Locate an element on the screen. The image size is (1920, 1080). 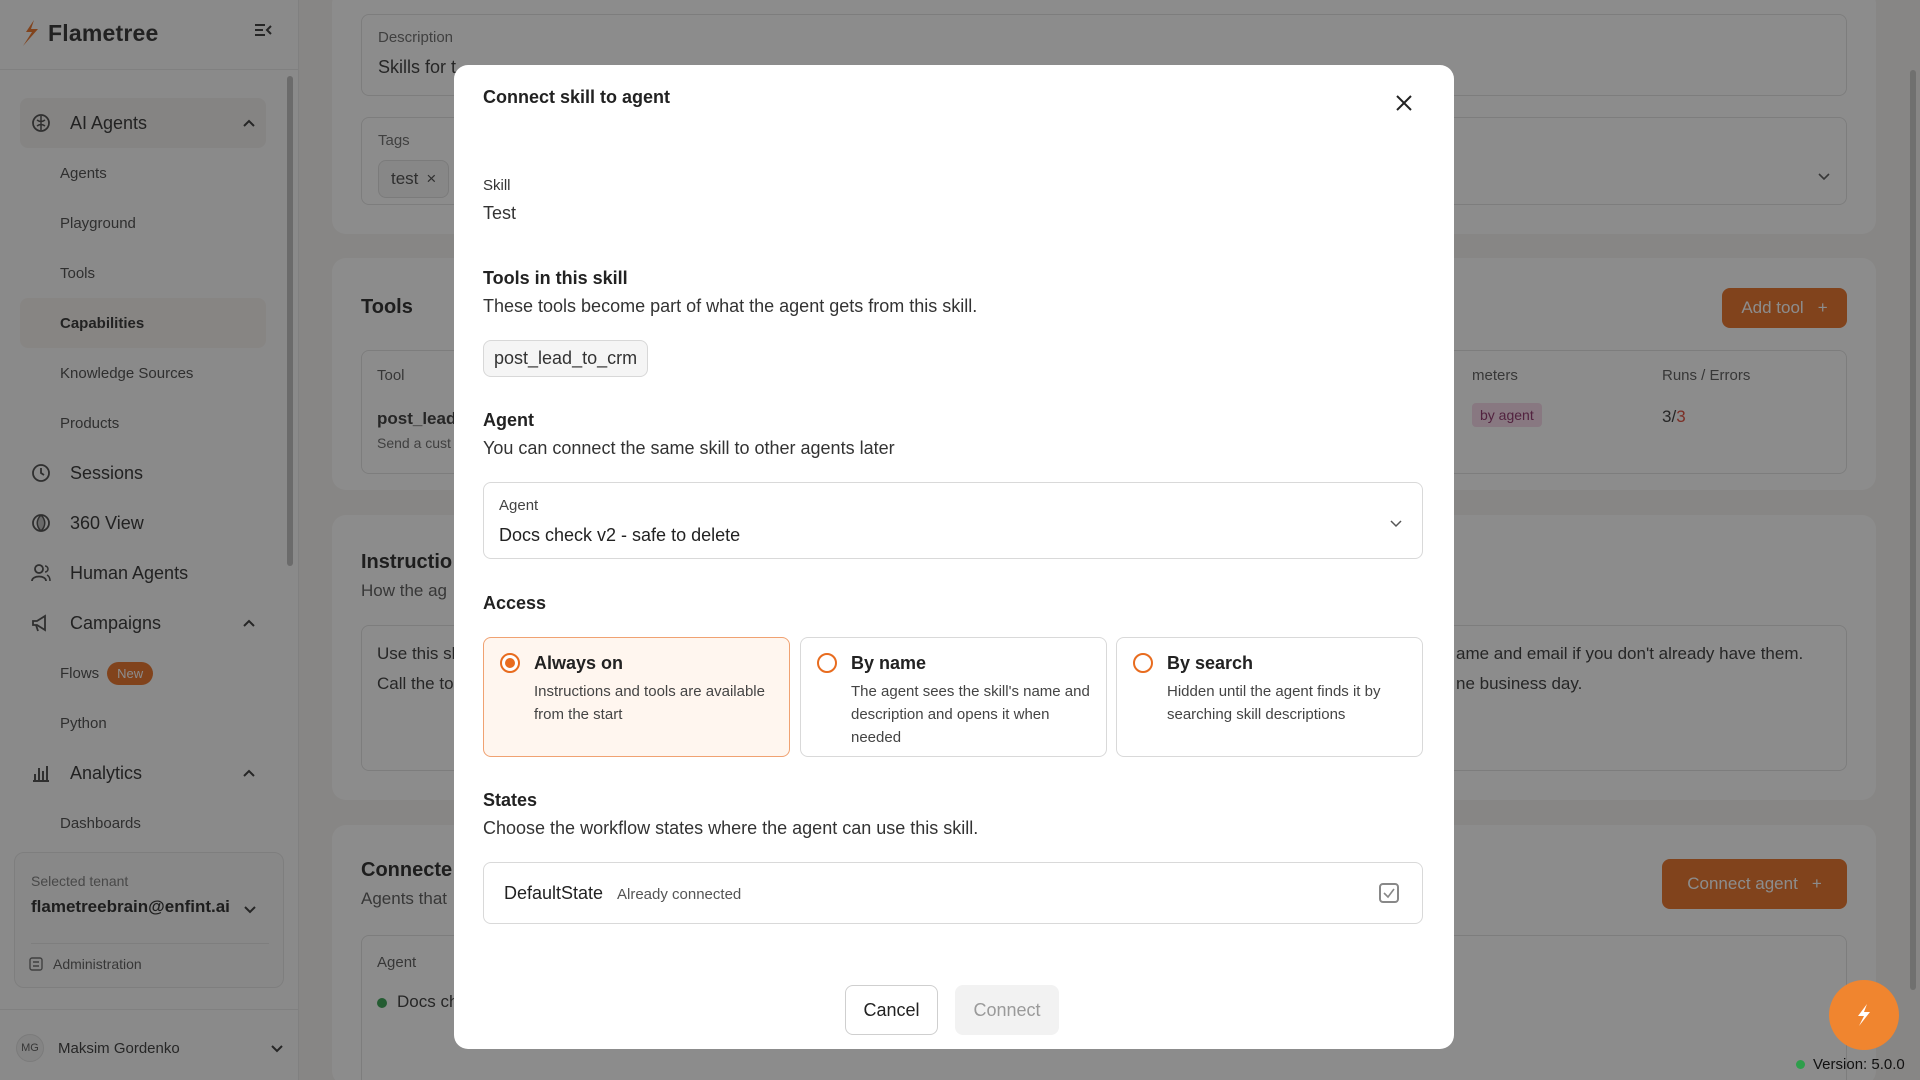
check-icon is located at coordinates (1389, 893).